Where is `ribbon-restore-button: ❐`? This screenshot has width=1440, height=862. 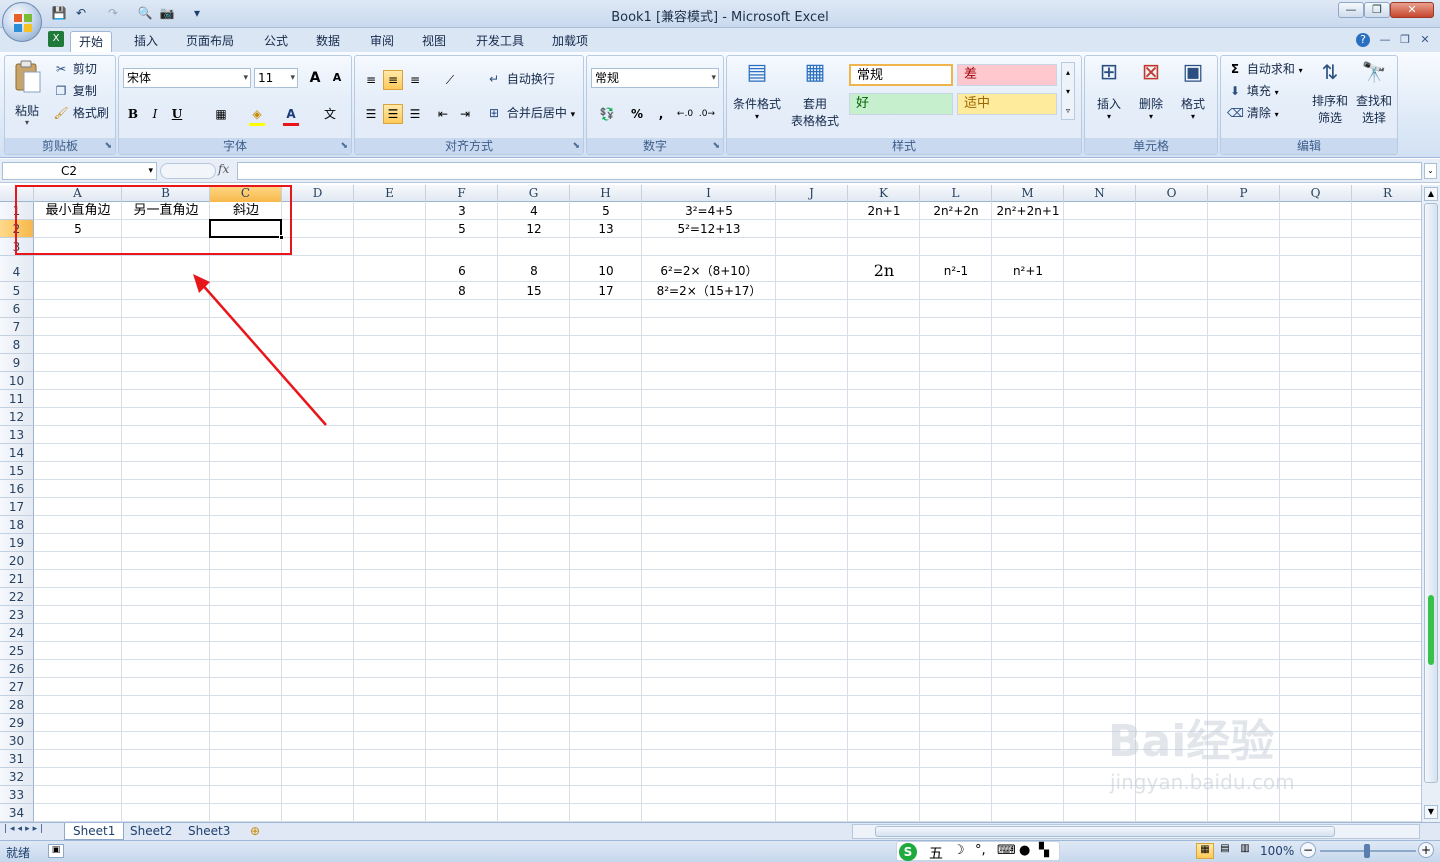
ribbon-restore-button: ❐ is located at coordinates (1405, 39).